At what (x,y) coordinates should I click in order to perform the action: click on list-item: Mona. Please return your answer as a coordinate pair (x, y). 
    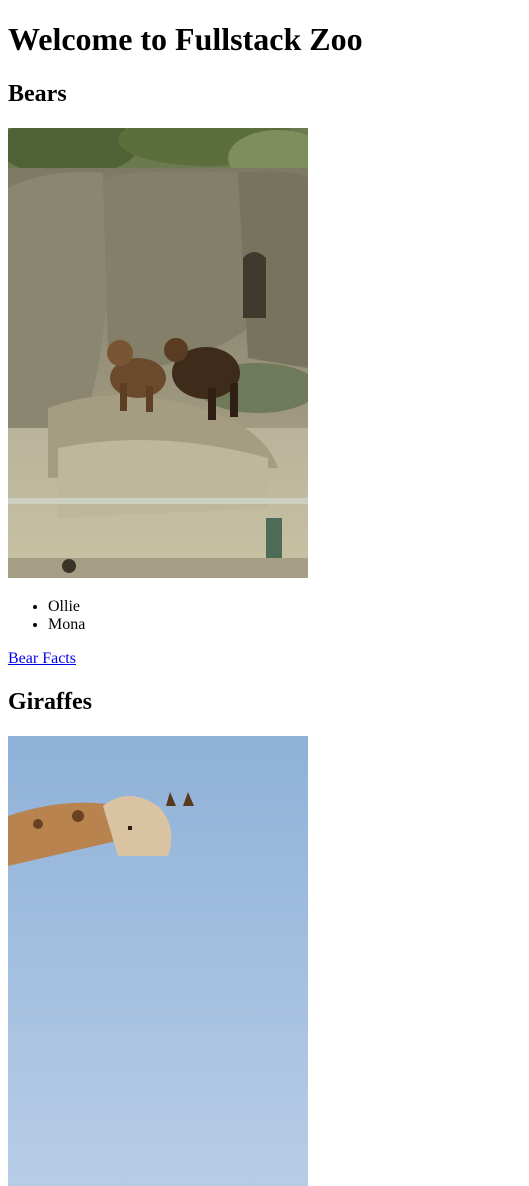
    Looking at the image, I should click on (284, 625).